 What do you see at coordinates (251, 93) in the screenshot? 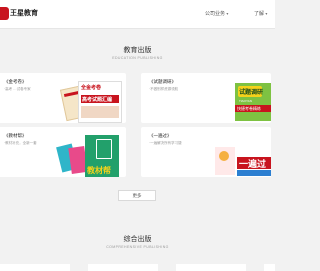
I see `cover-title: 试题调研` at bounding box center [251, 93].